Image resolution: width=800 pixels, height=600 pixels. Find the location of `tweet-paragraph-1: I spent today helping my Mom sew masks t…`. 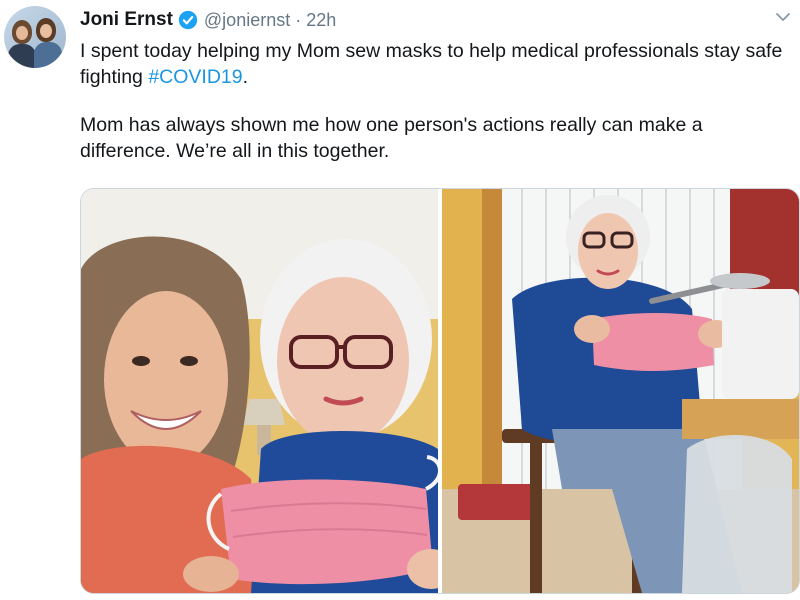

tweet-paragraph-1: I spent today helping my Mom sew masks t… is located at coordinates (437, 64).